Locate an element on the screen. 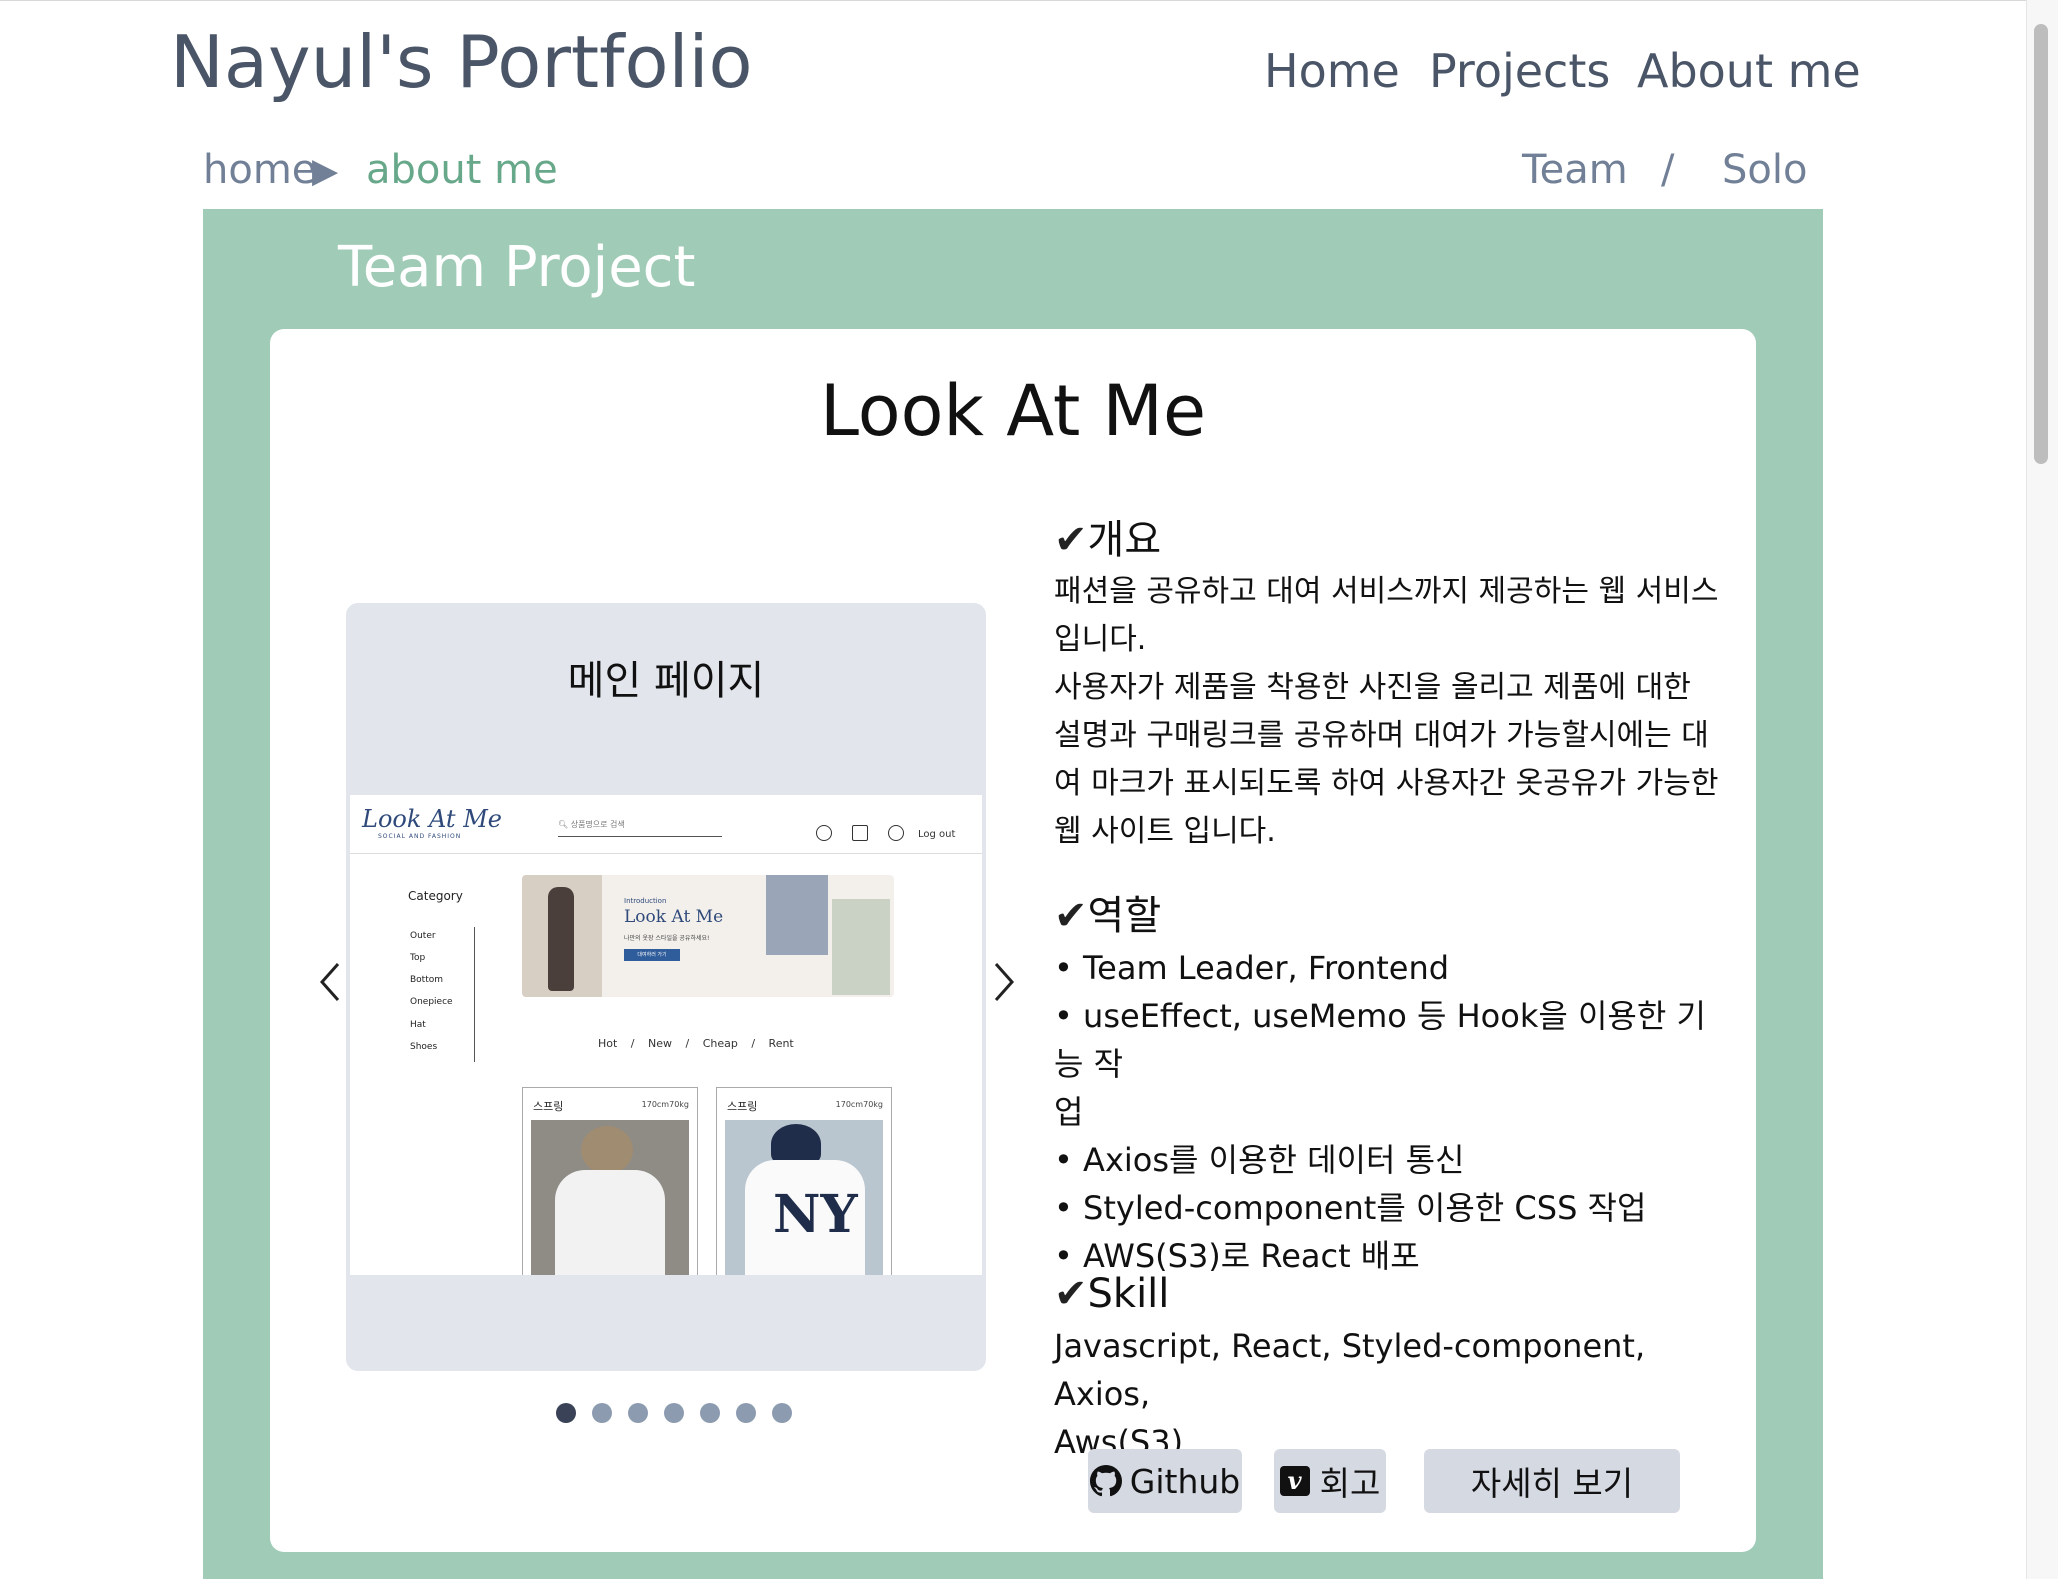  role-item: • Axios를 이용한 데이터 통신 is located at coordinates (1259, 1160).